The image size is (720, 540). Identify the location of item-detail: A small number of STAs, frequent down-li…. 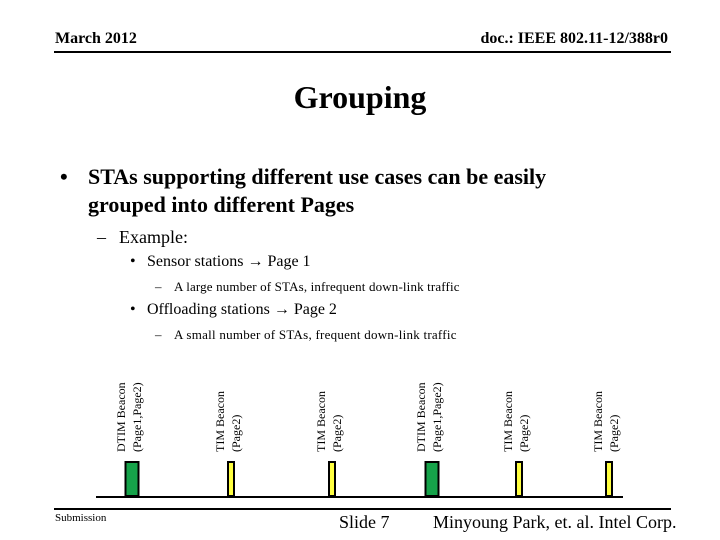
(315, 334).